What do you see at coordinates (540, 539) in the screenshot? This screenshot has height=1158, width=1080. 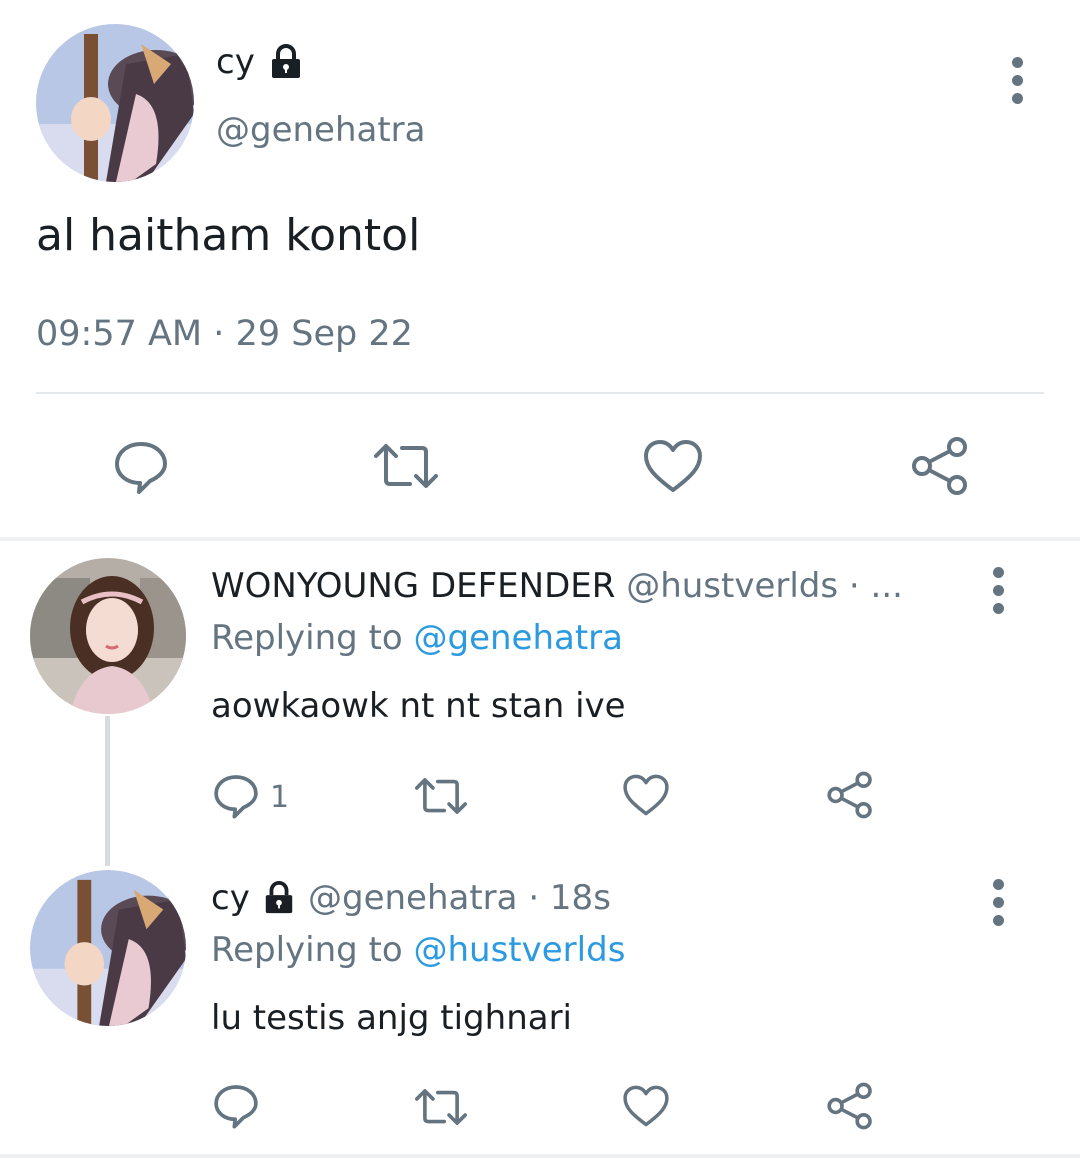 I see `section-separator` at bounding box center [540, 539].